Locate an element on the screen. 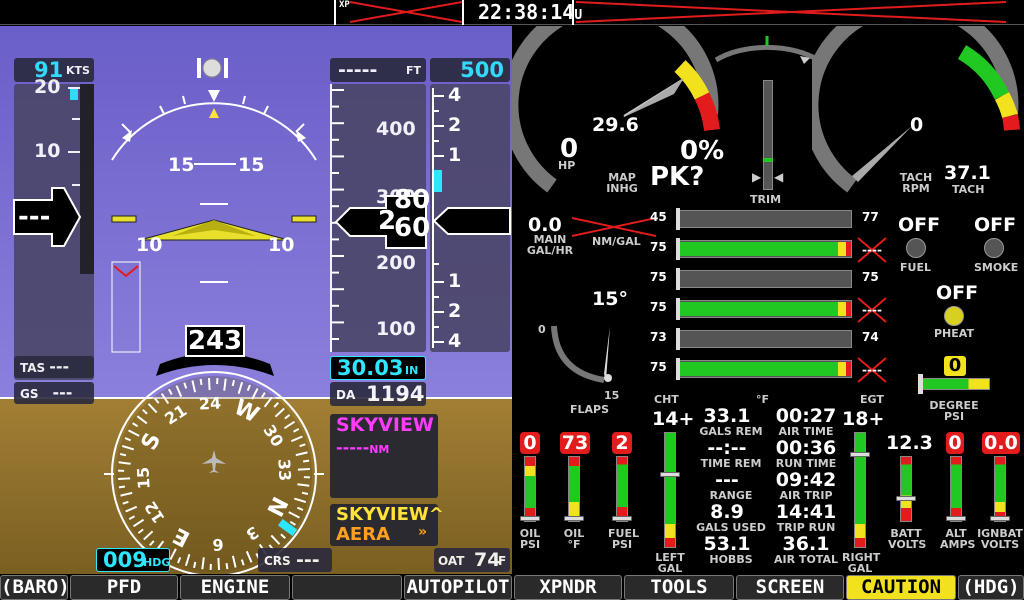 The image size is (1024, 600). pheat-state: OFF is located at coordinates (957, 293).